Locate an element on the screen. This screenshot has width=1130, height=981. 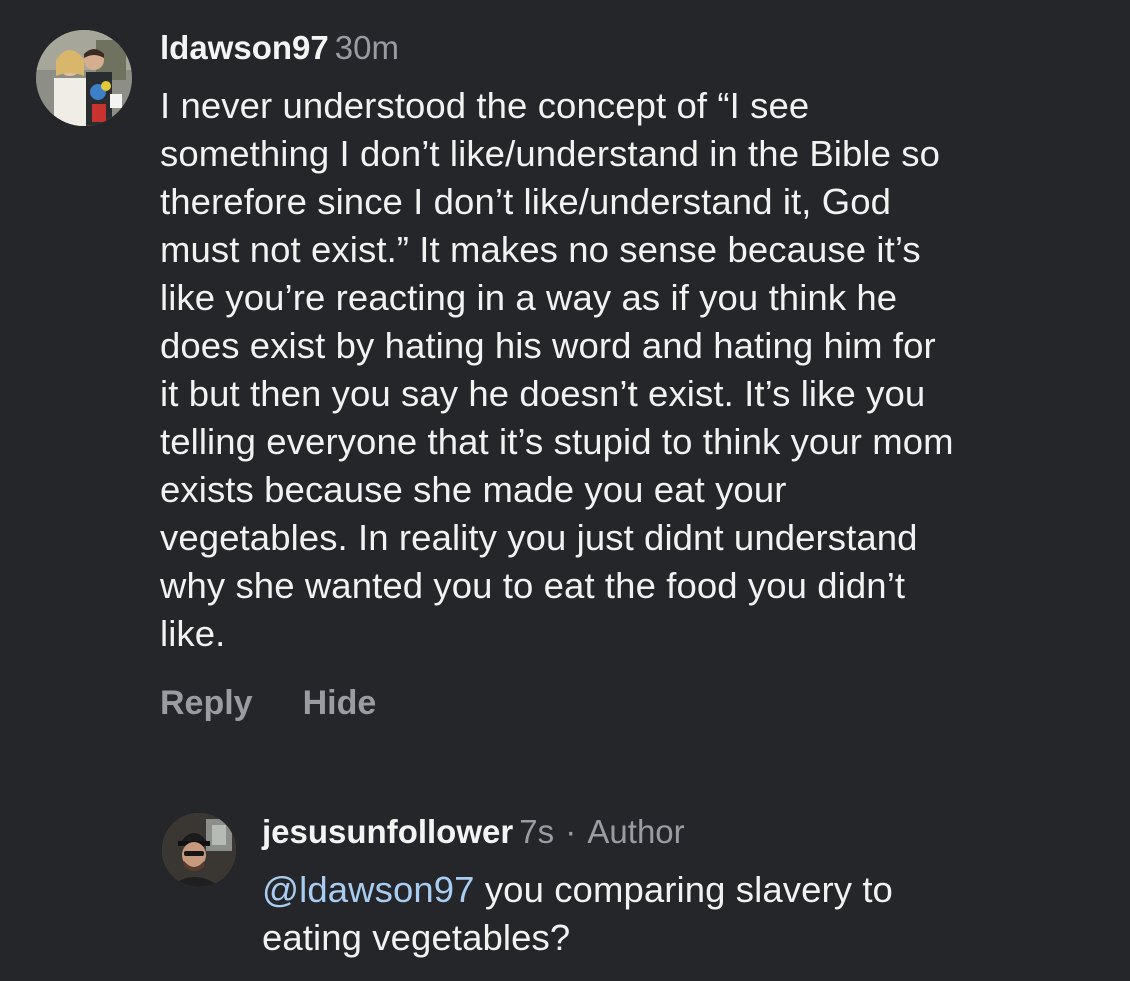
comment-header: jesusunfollower 7s · Author is located at coordinates (473, 832).